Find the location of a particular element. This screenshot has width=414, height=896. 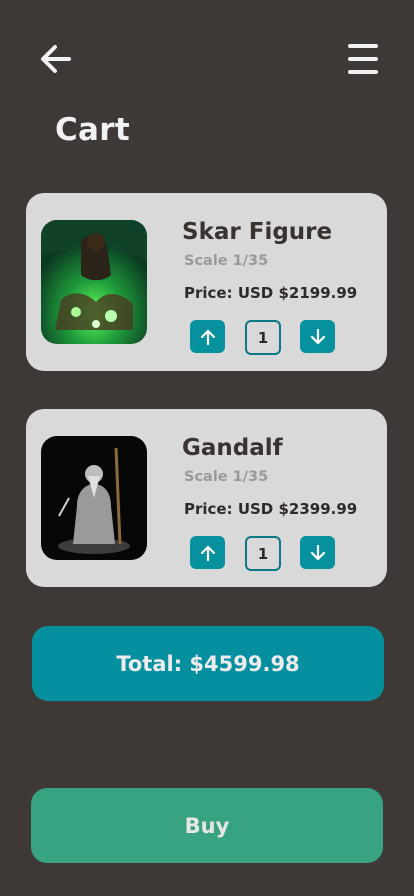

item-name: Gandalf is located at coordinates (232, 448).